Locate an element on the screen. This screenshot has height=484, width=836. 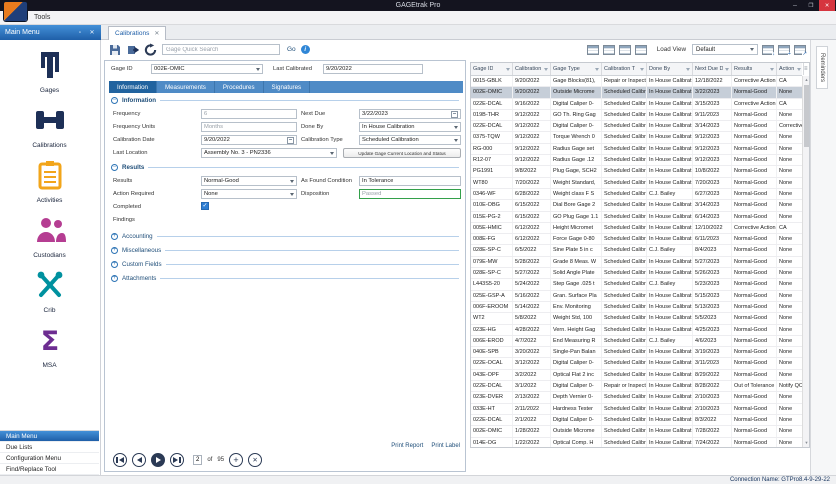
info-icon: i is located at coordinates (305, 49).